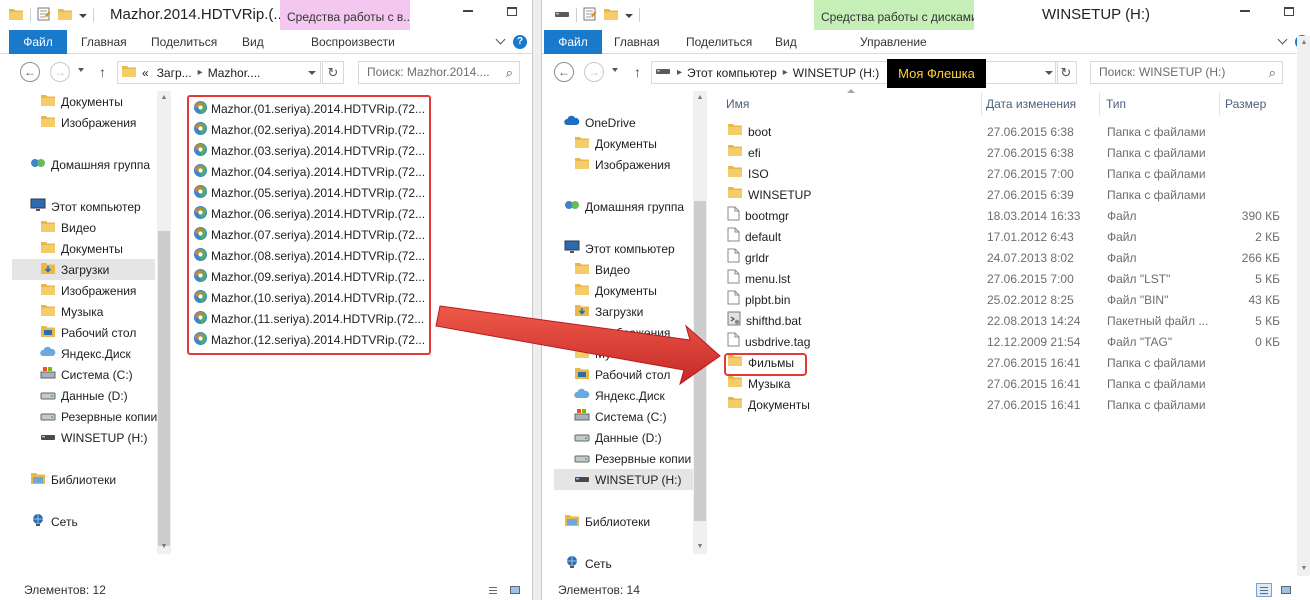 The width and height of the screenshot is (1310, 600). What do you see at coordinates (564, 72) in the screenshot?
I see `back-button: ←` at bounding box center [564, 72].